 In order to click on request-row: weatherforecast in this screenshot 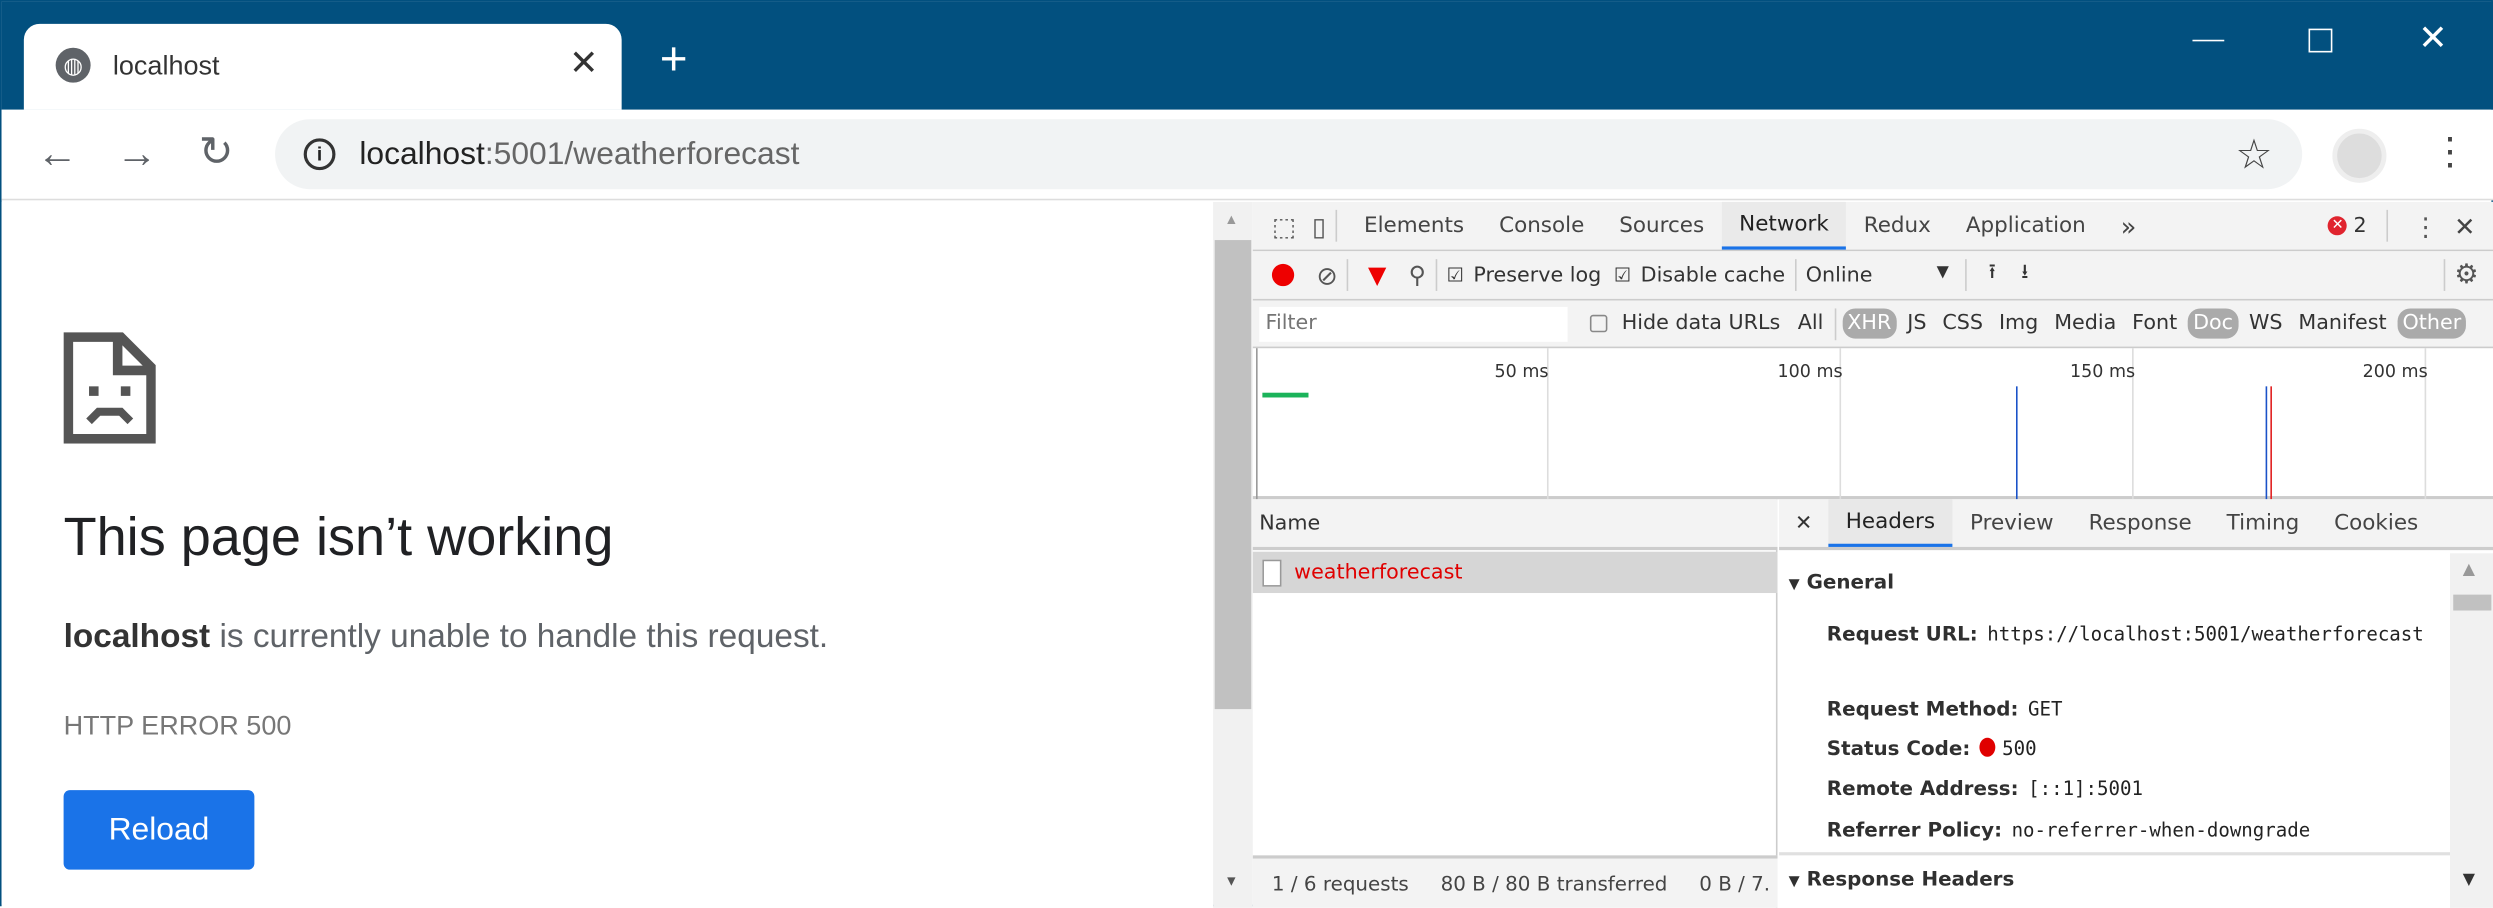, I will do `click(1515, 572)`.